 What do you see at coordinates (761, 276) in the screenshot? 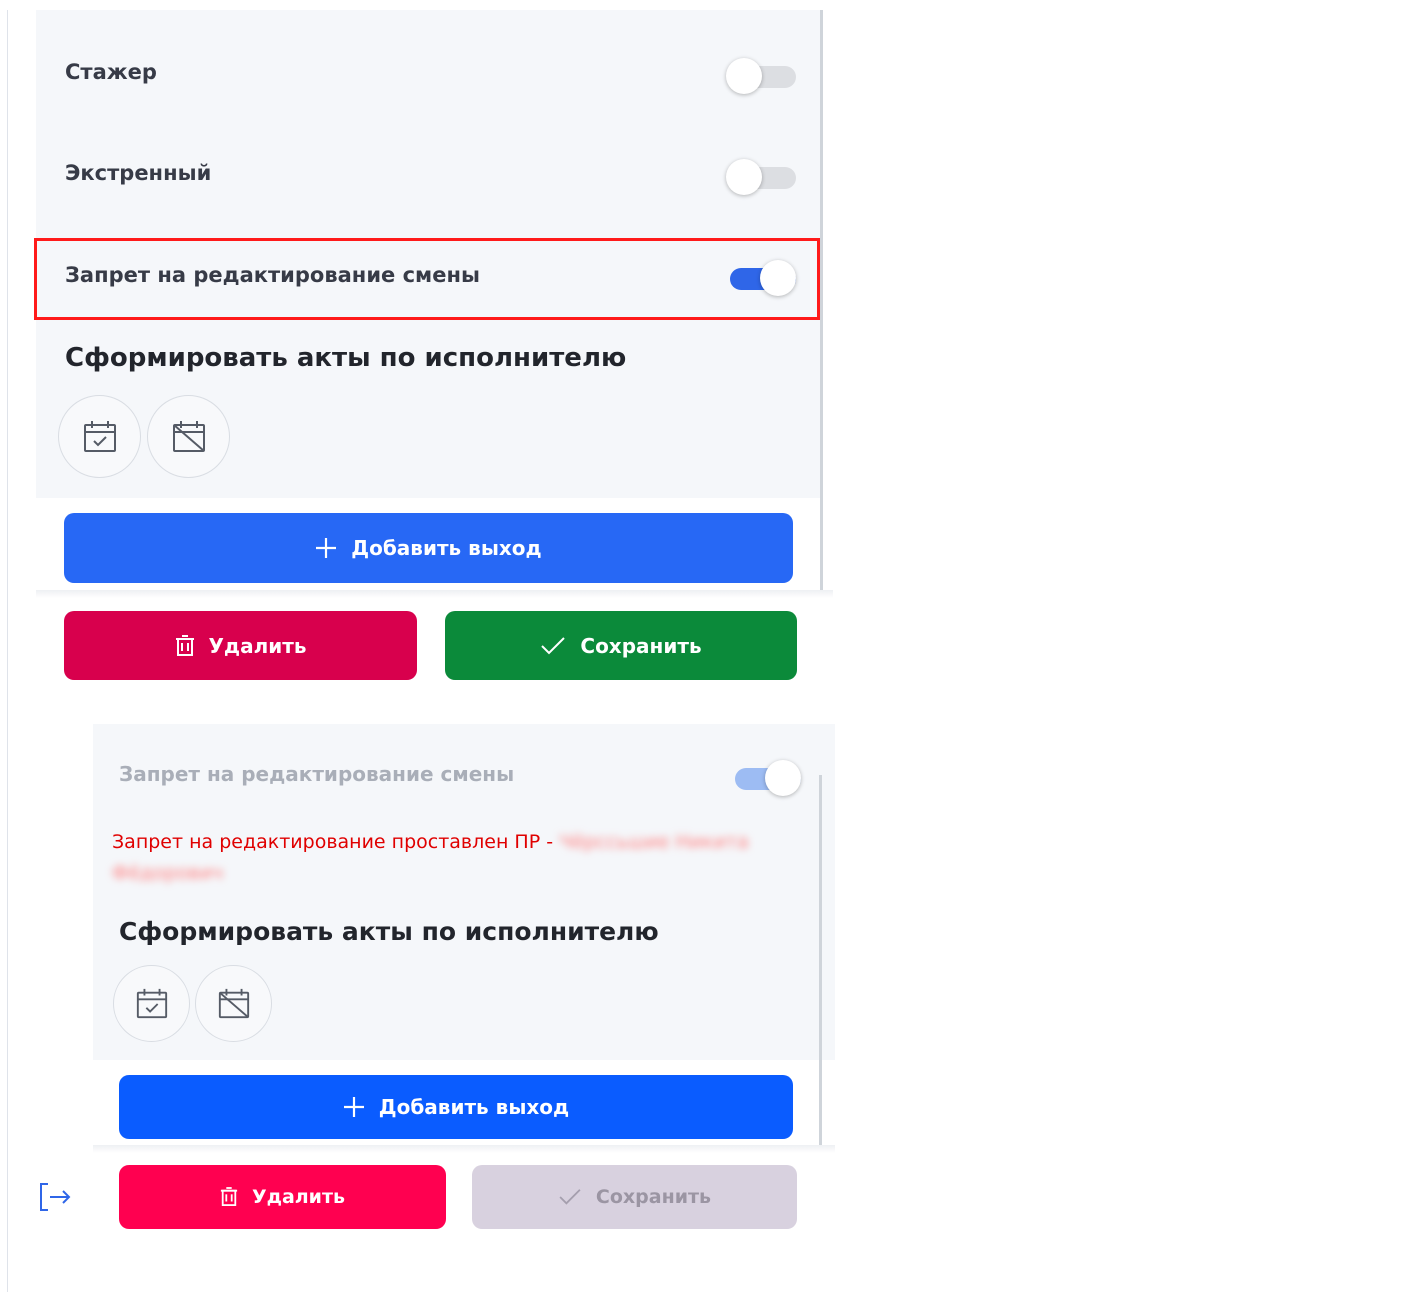
I see `toggle-edit-lock` at bounding box center [761, 276].